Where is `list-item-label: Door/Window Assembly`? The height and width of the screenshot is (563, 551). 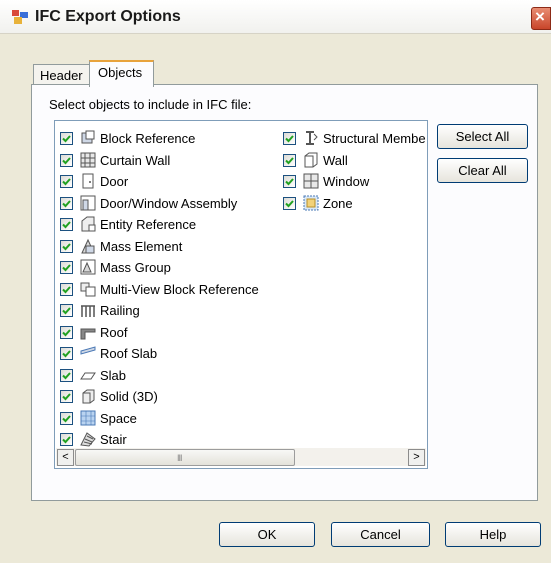
list-item-label: Door/Window Assembly is located at coordinates (169, 203).